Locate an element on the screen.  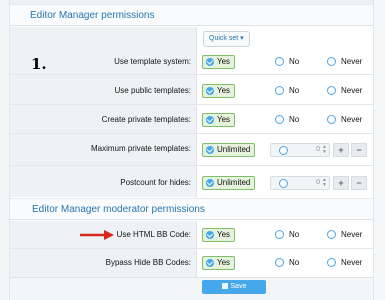
row-label-create-private-templates: Create private templates: is located at coordinates (146, 119).